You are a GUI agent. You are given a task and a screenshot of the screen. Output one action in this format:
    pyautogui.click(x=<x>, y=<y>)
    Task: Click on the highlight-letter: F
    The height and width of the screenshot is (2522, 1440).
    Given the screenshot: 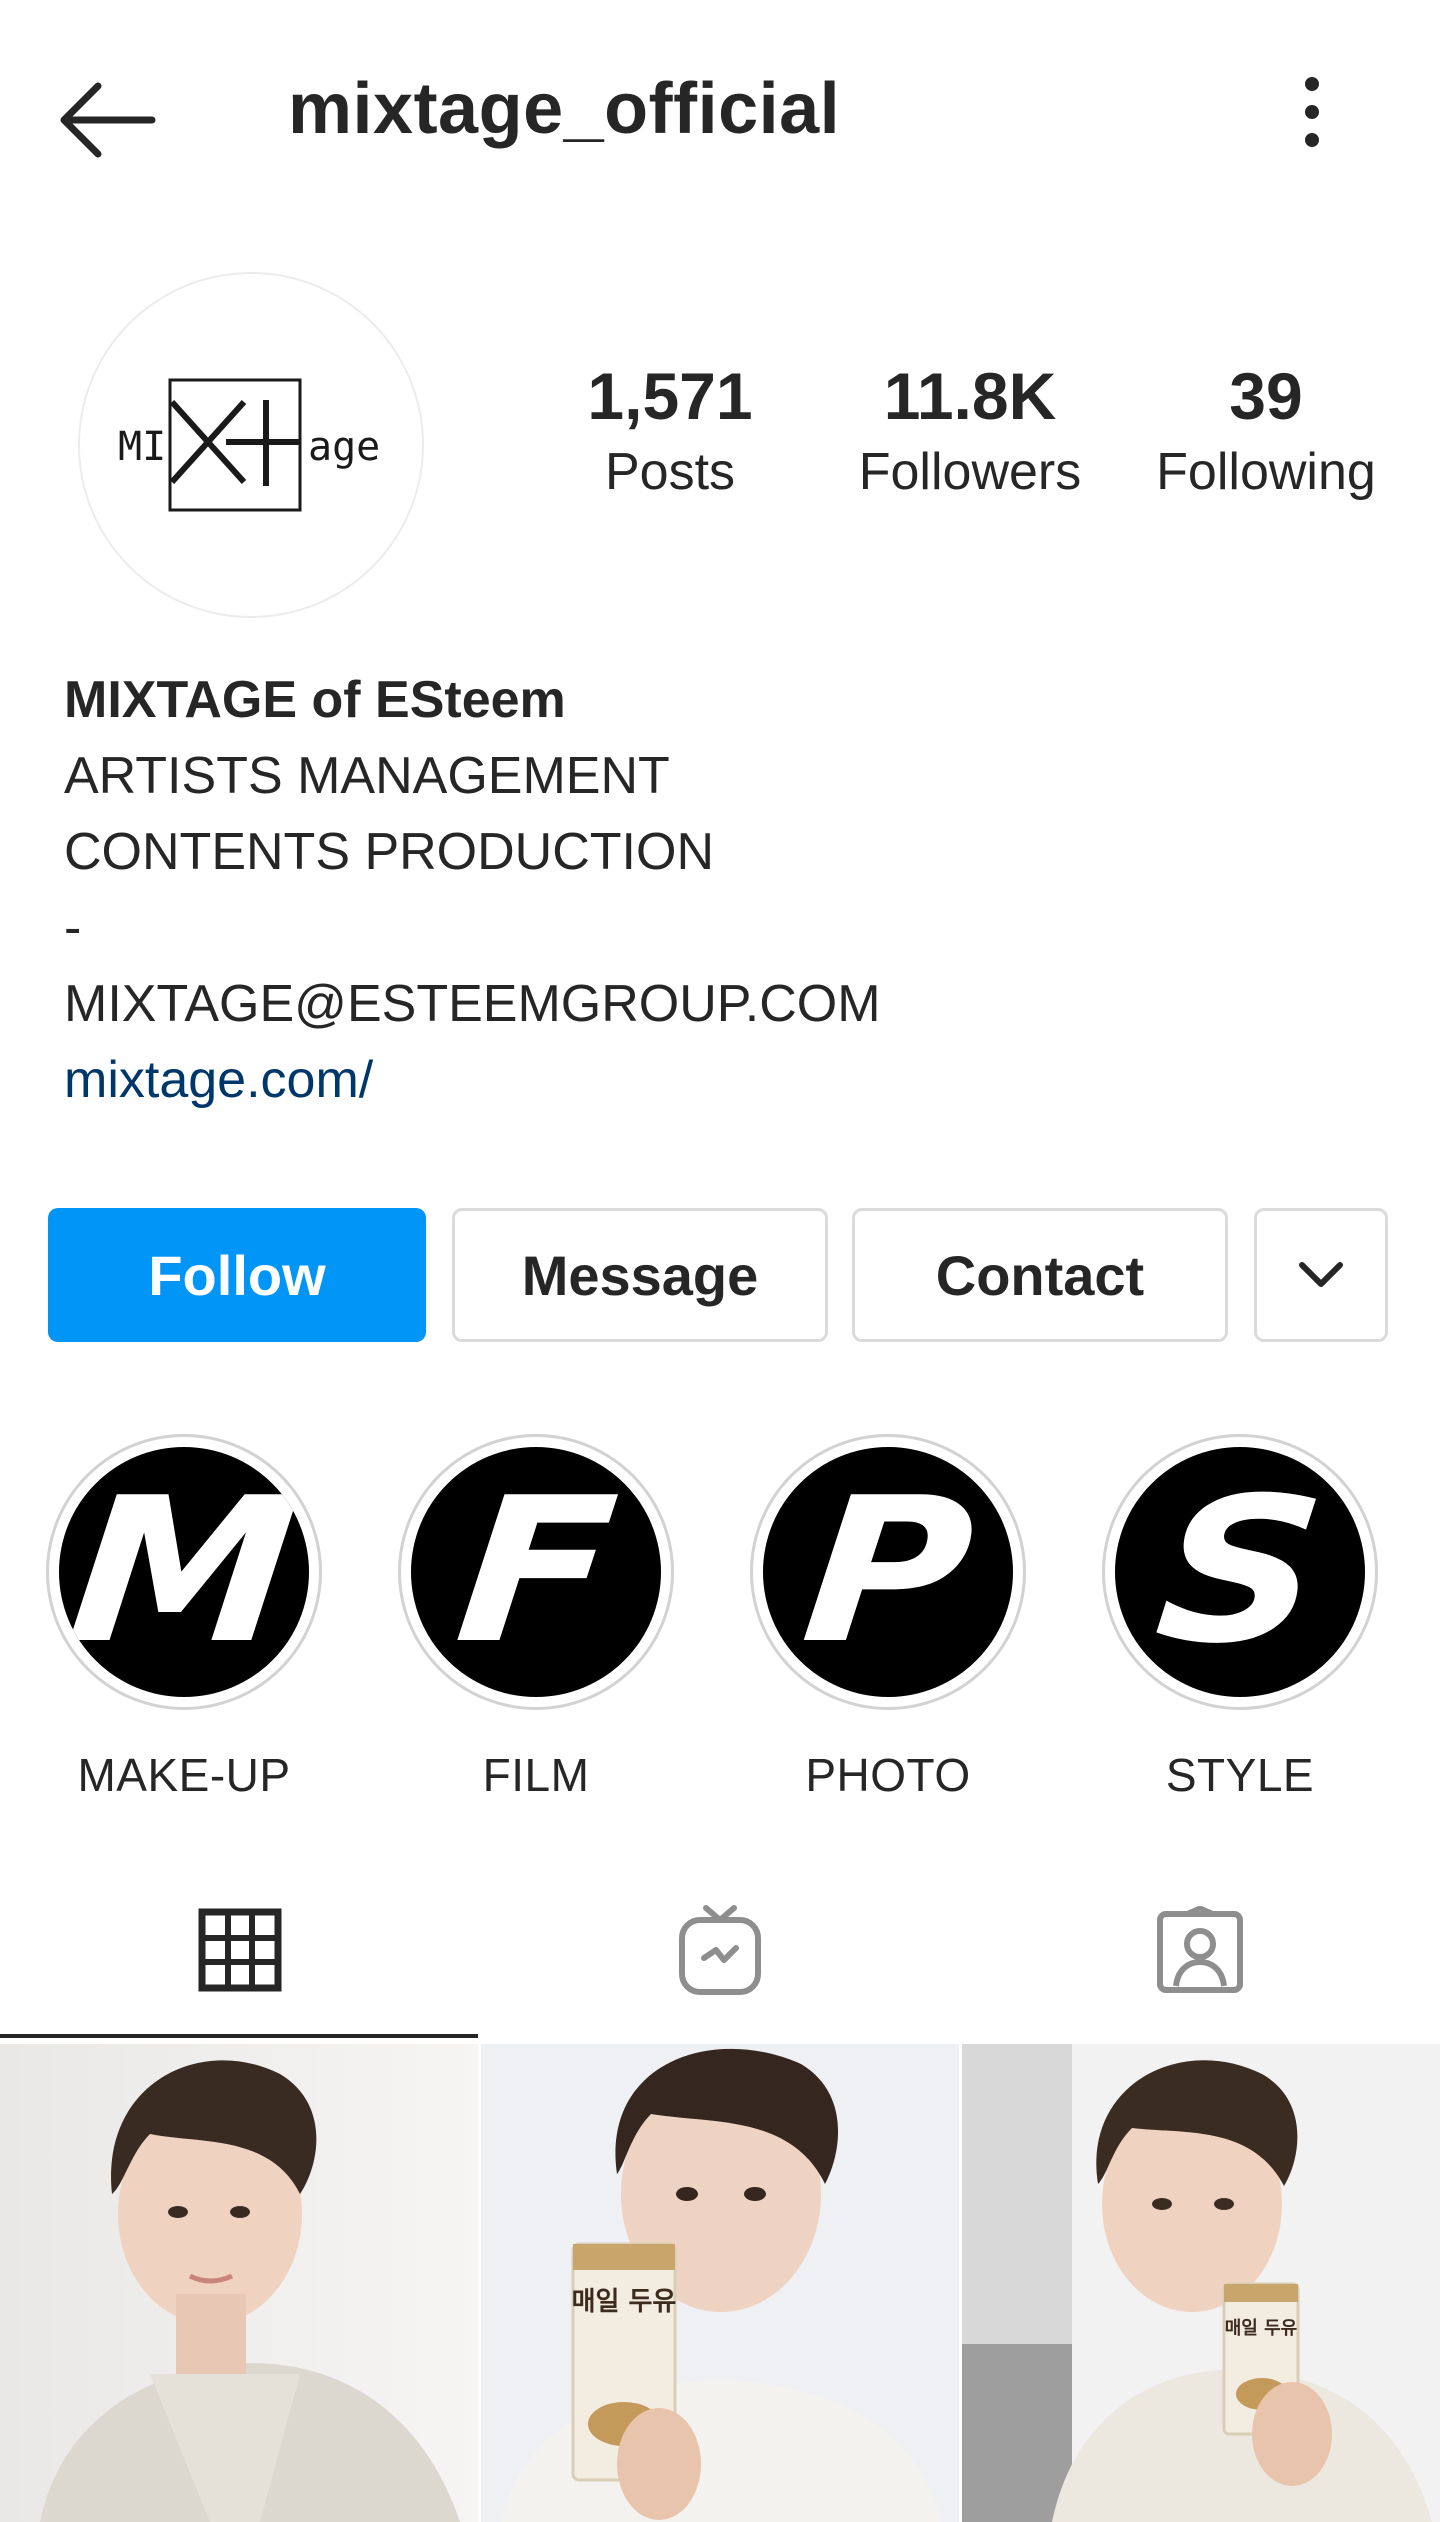 What is the action you would take?
    pyautogui.click(x=536, y=1571)
    